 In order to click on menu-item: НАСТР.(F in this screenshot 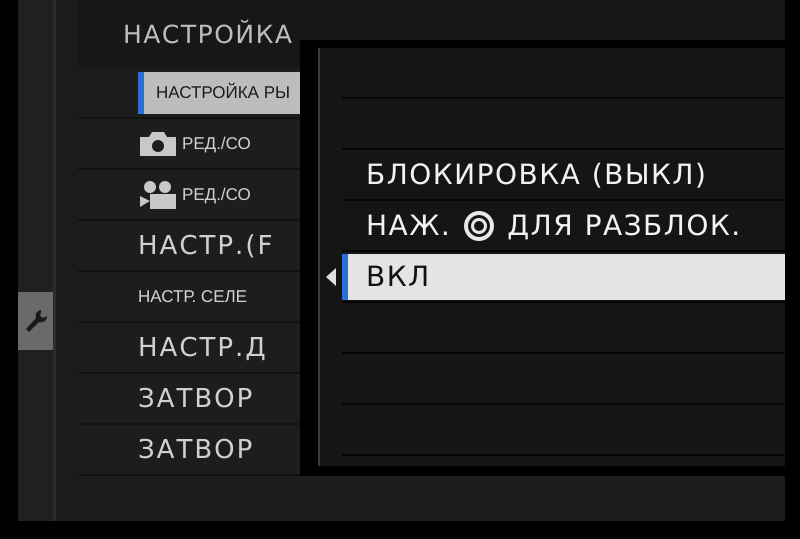, I will do `click(216, 245)`.